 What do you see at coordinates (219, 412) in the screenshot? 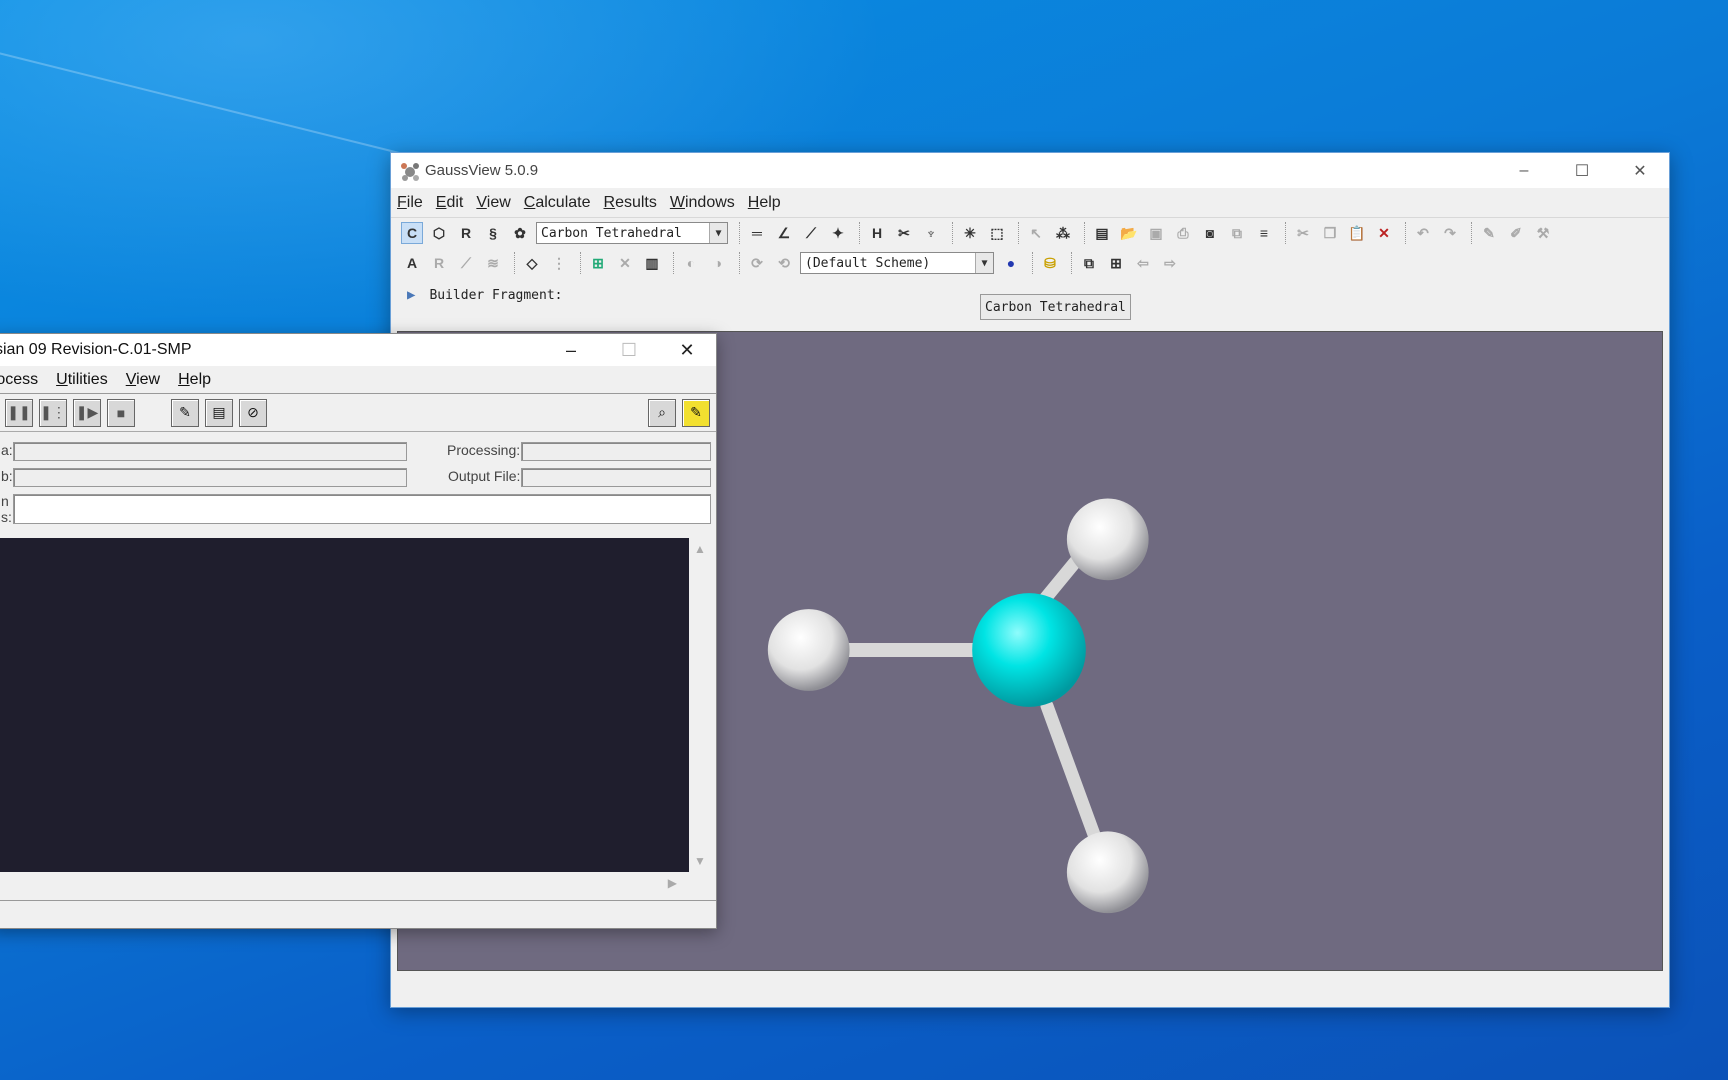
I see `queue-list-icon: ▤` at bounding box center [219, 412].